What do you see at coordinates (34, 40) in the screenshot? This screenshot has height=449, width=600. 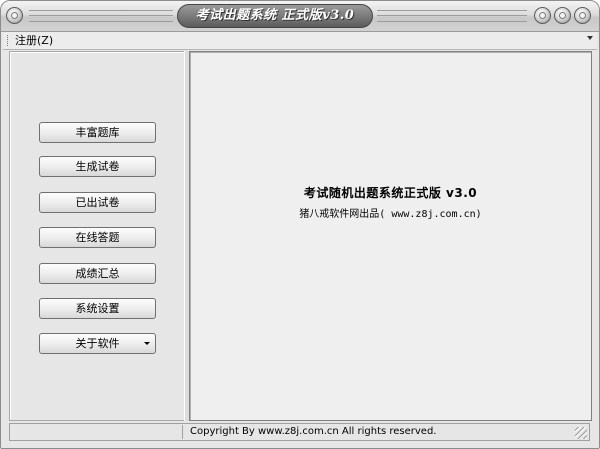 I see `menu-register: 注册(Z)` at bounding box center [34, 40].